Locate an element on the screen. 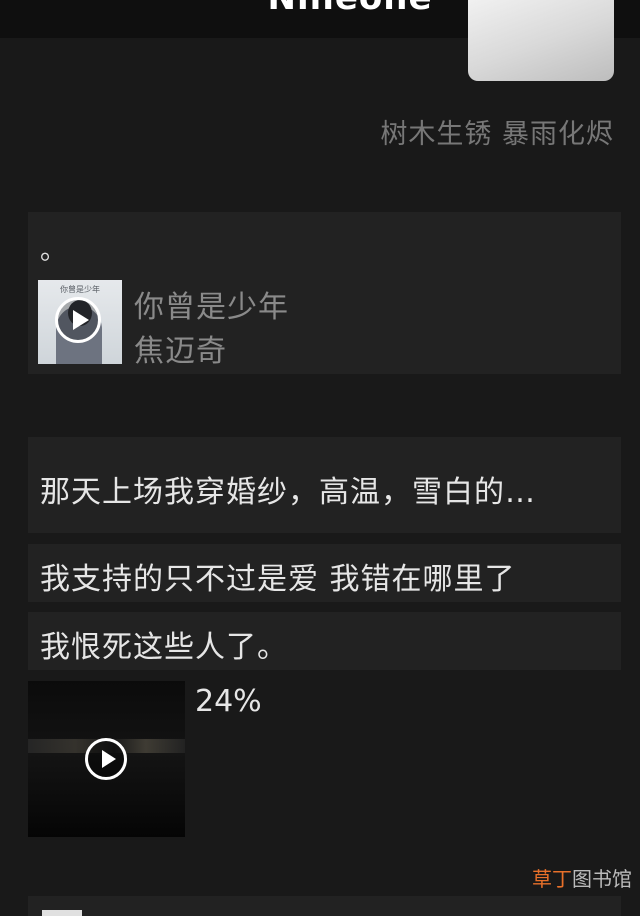  next-post-thumbnail is located at coordinates (62, 913).